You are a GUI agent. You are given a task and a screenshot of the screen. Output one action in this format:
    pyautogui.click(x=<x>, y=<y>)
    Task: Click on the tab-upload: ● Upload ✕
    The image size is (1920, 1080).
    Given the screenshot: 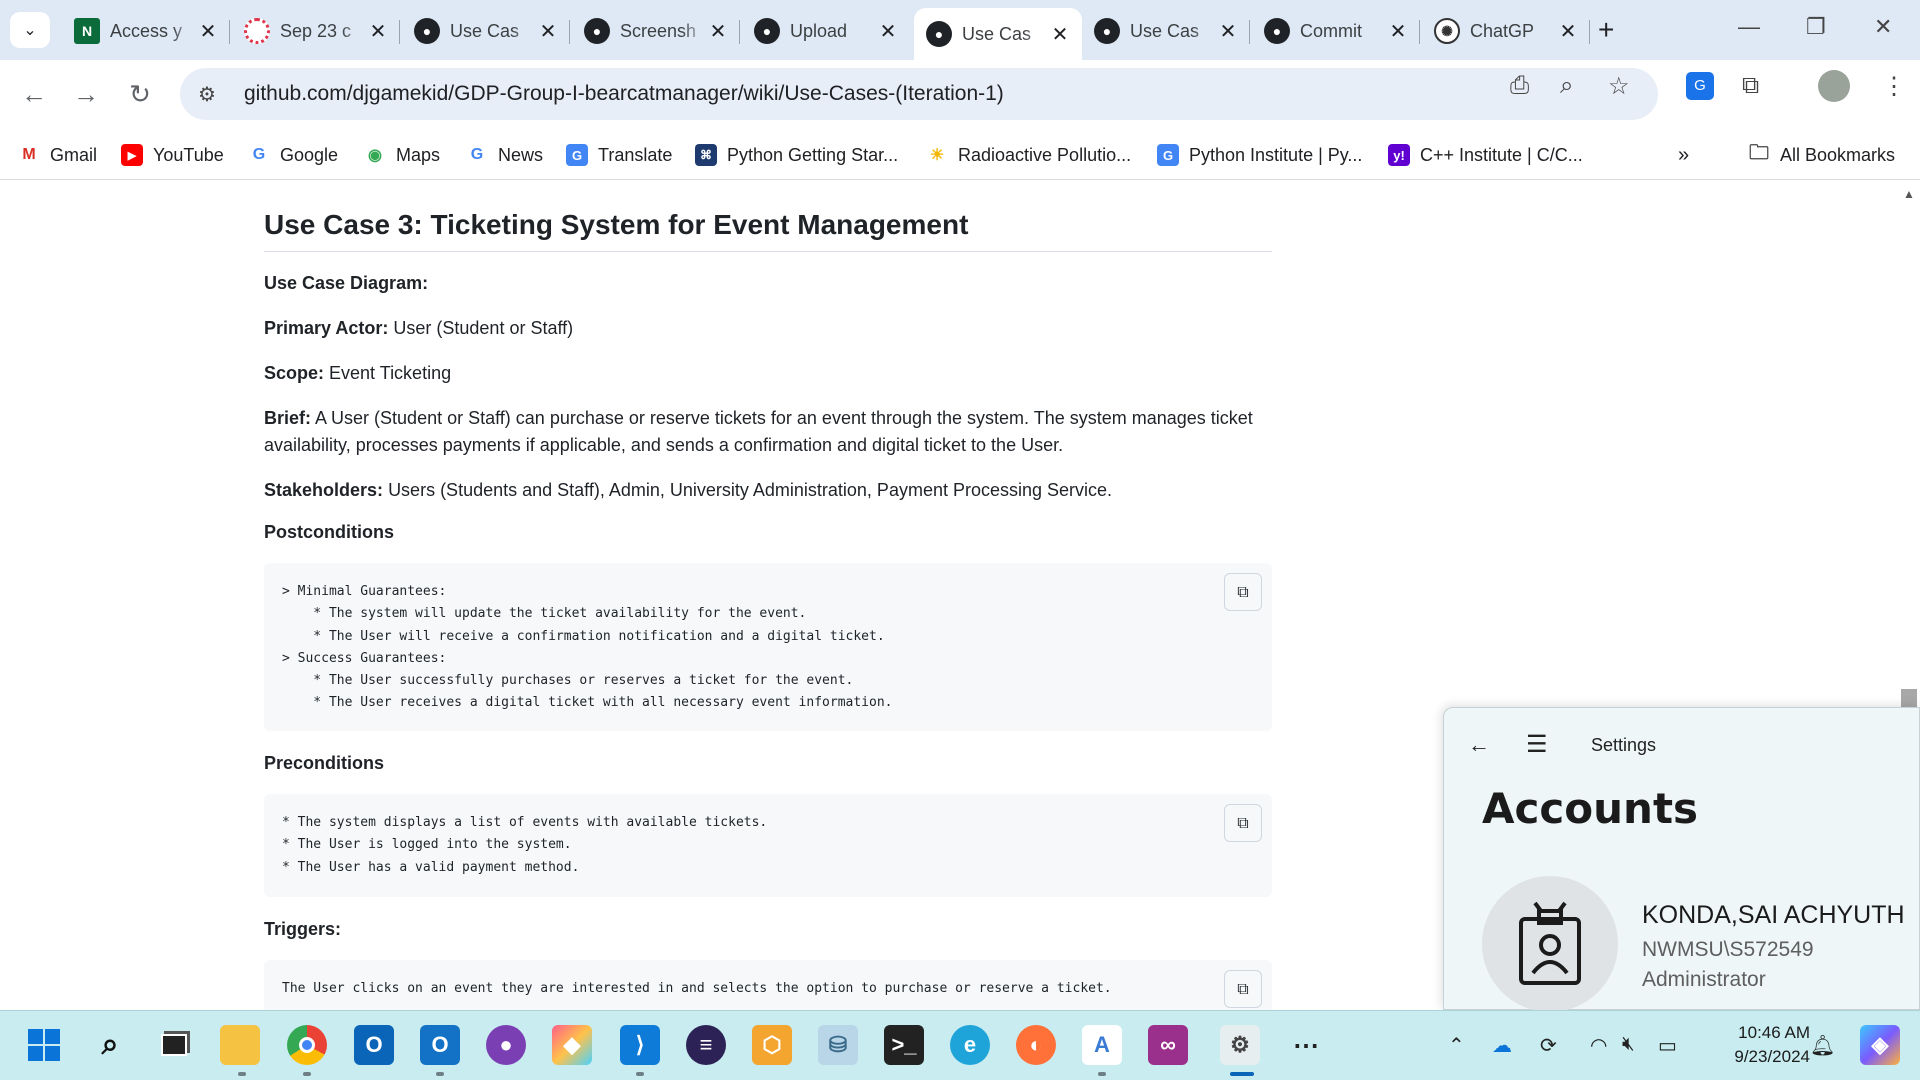 What is the action you would take?
    pyautogui.click(x=826, y=31)
    